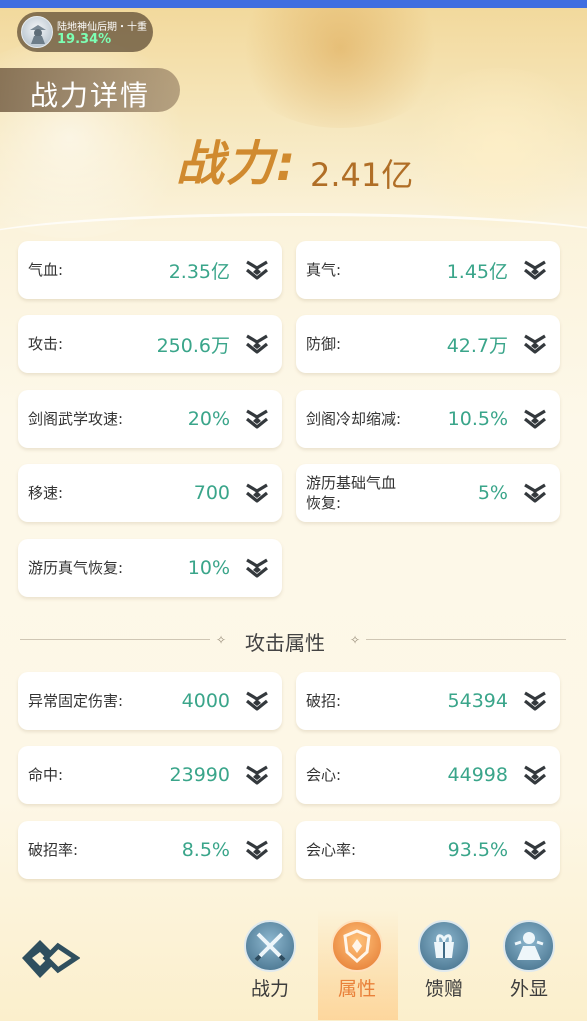 Image resolution: width=587 pixels, height=1021 pixels. I want to click on stat-card-break: 破招: 54394, so click(428, 701).